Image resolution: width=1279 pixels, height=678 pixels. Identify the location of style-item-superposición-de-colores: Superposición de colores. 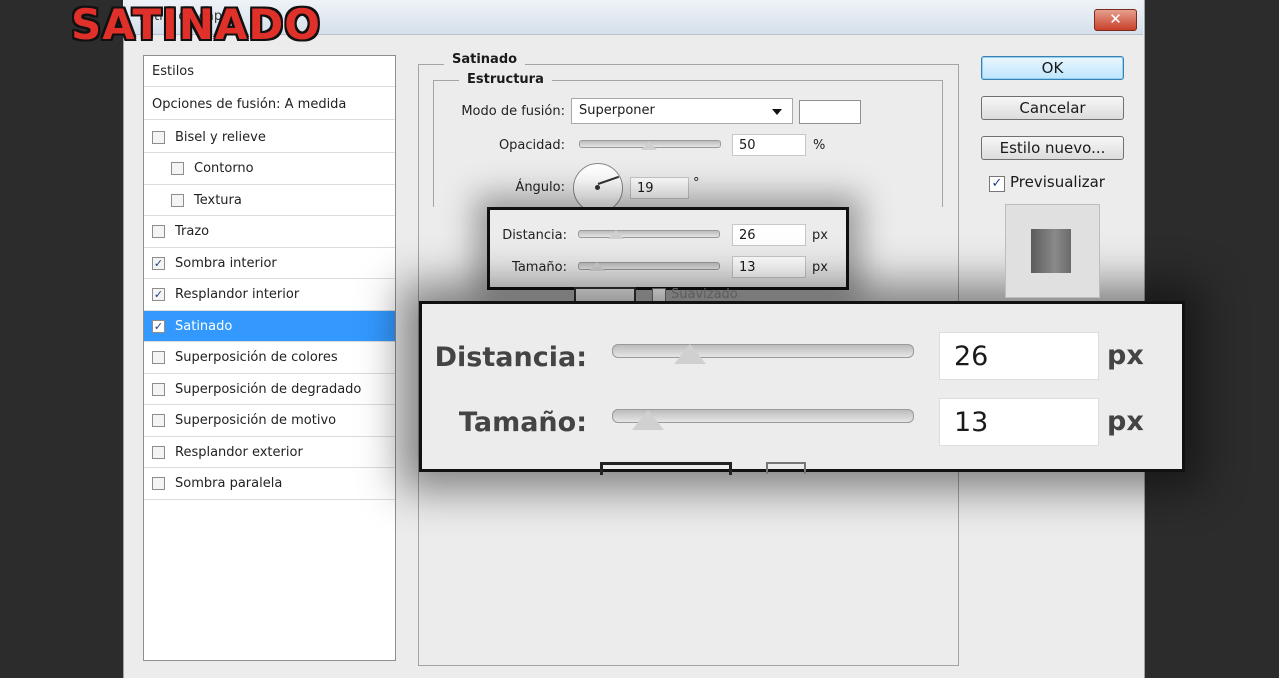
(269, 358).